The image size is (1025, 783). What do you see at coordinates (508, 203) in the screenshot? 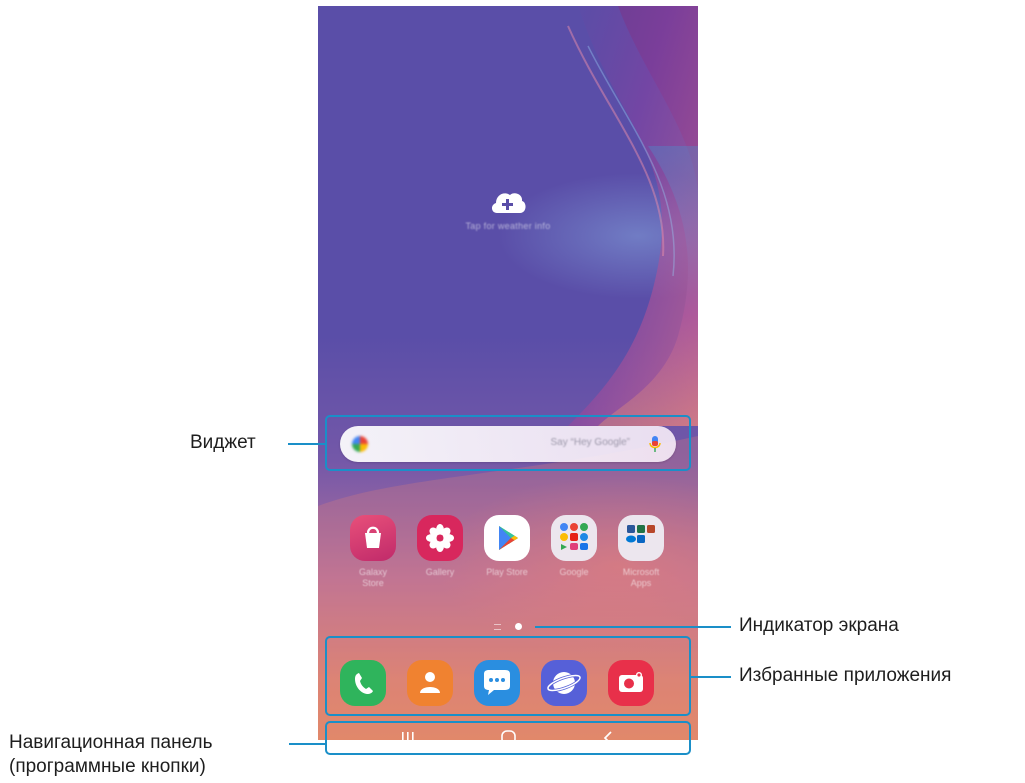
I see `cloud-plus-icon` at bounding box center [508, 203].